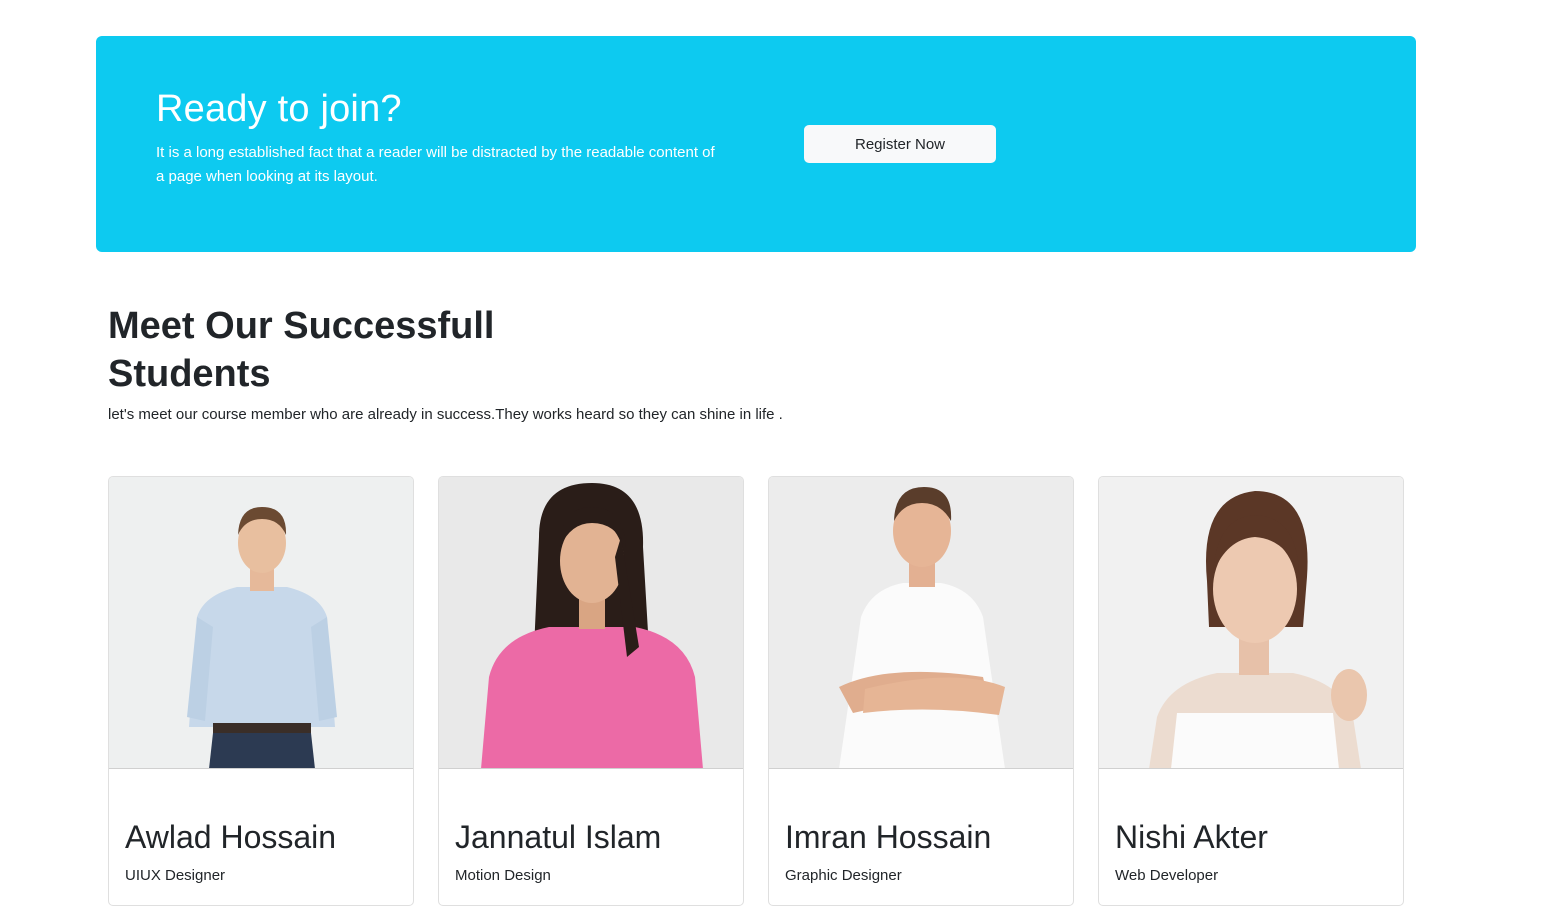 The image size is (1543, 906). Describe the element at coordinates (175, 875) in the screenshot. I see `student-role: UIUX Designer` at that location.